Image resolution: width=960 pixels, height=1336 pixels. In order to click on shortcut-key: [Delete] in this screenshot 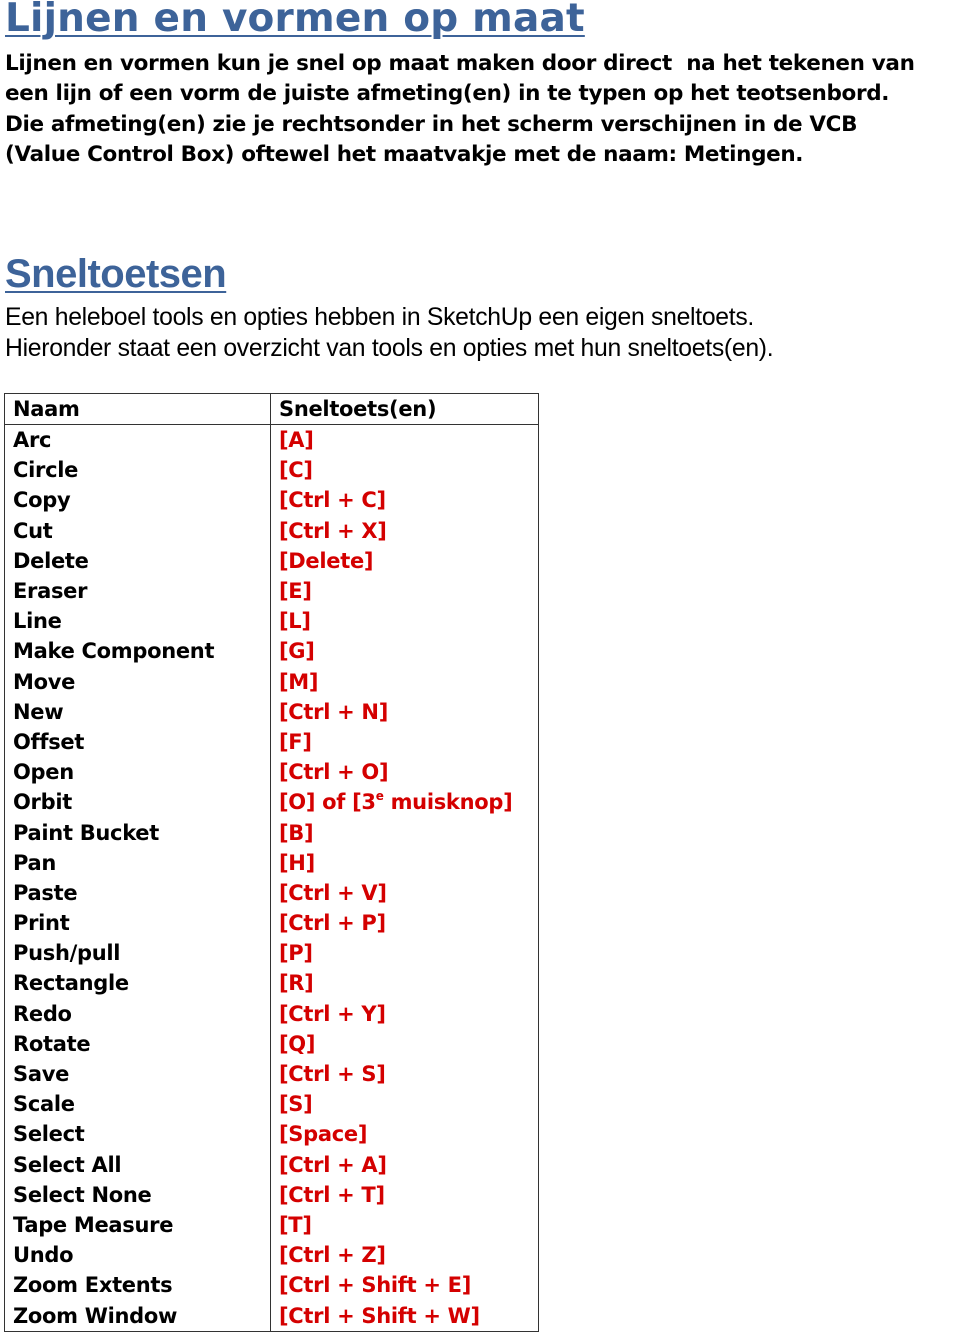, I will do `click(326, 560)`.